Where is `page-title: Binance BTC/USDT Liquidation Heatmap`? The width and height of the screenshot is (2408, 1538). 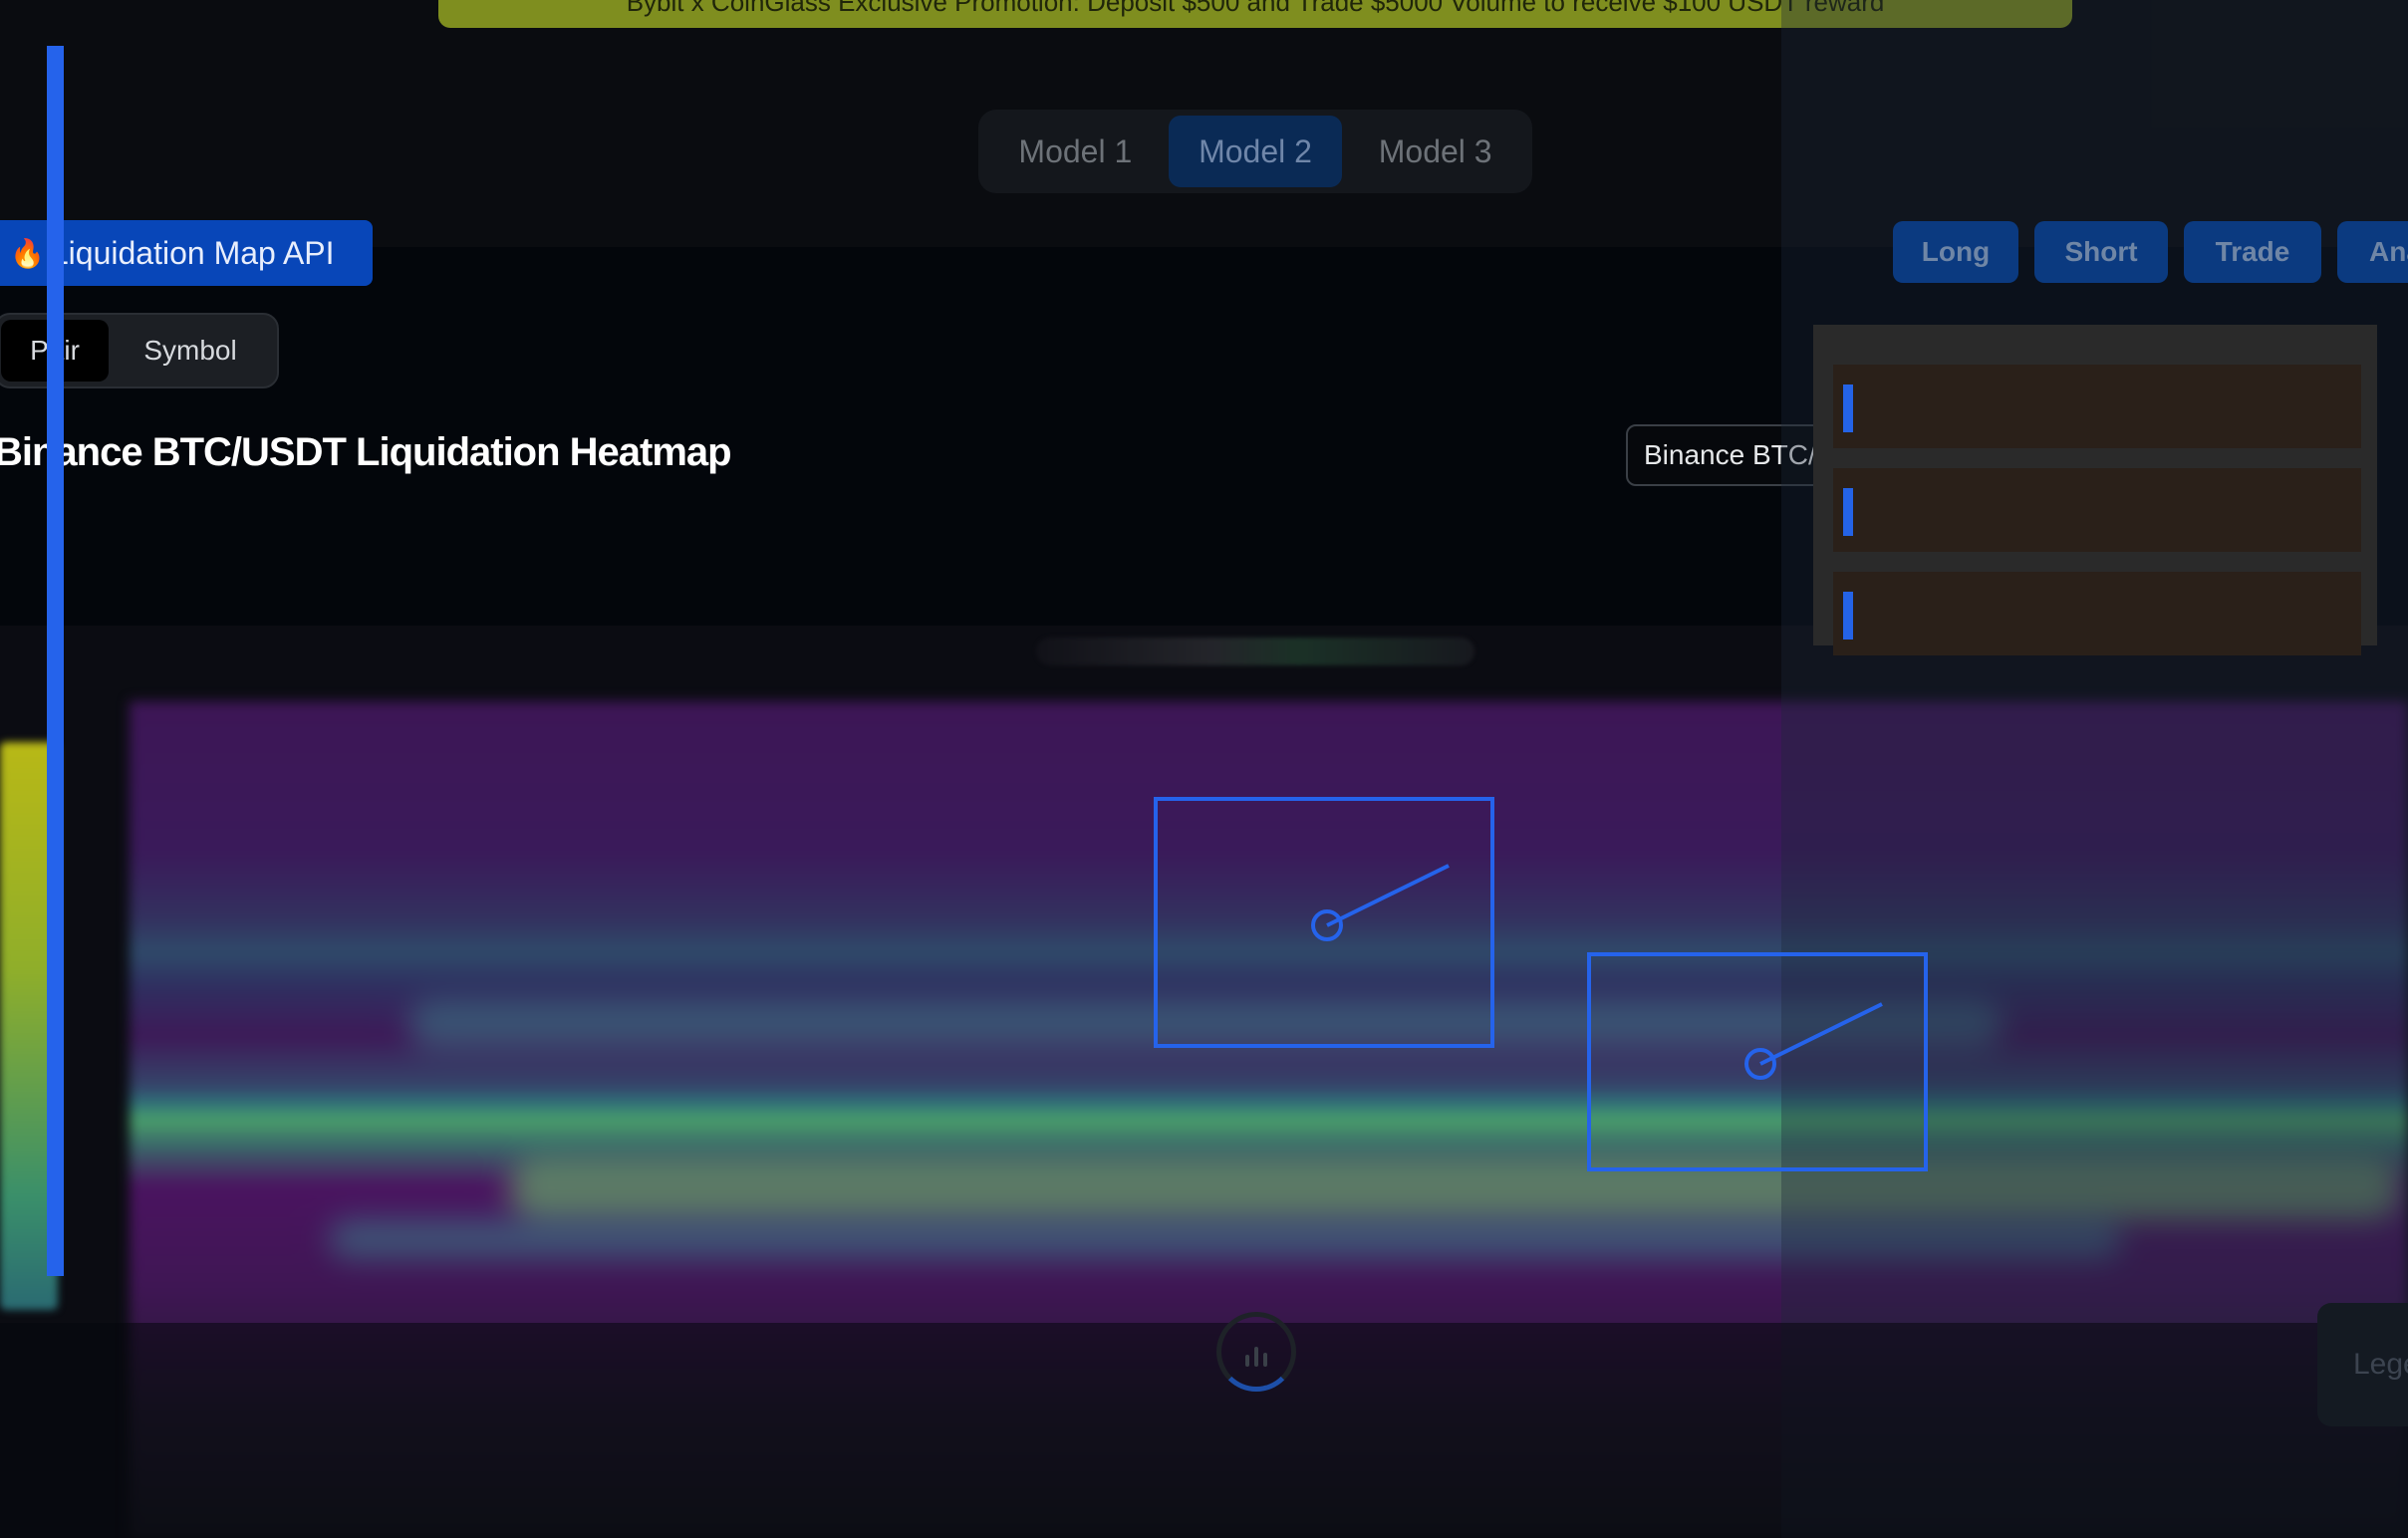
page-title: Binance BTC/USDT Liquidation Heatmap is located at coordinates (366, 452).